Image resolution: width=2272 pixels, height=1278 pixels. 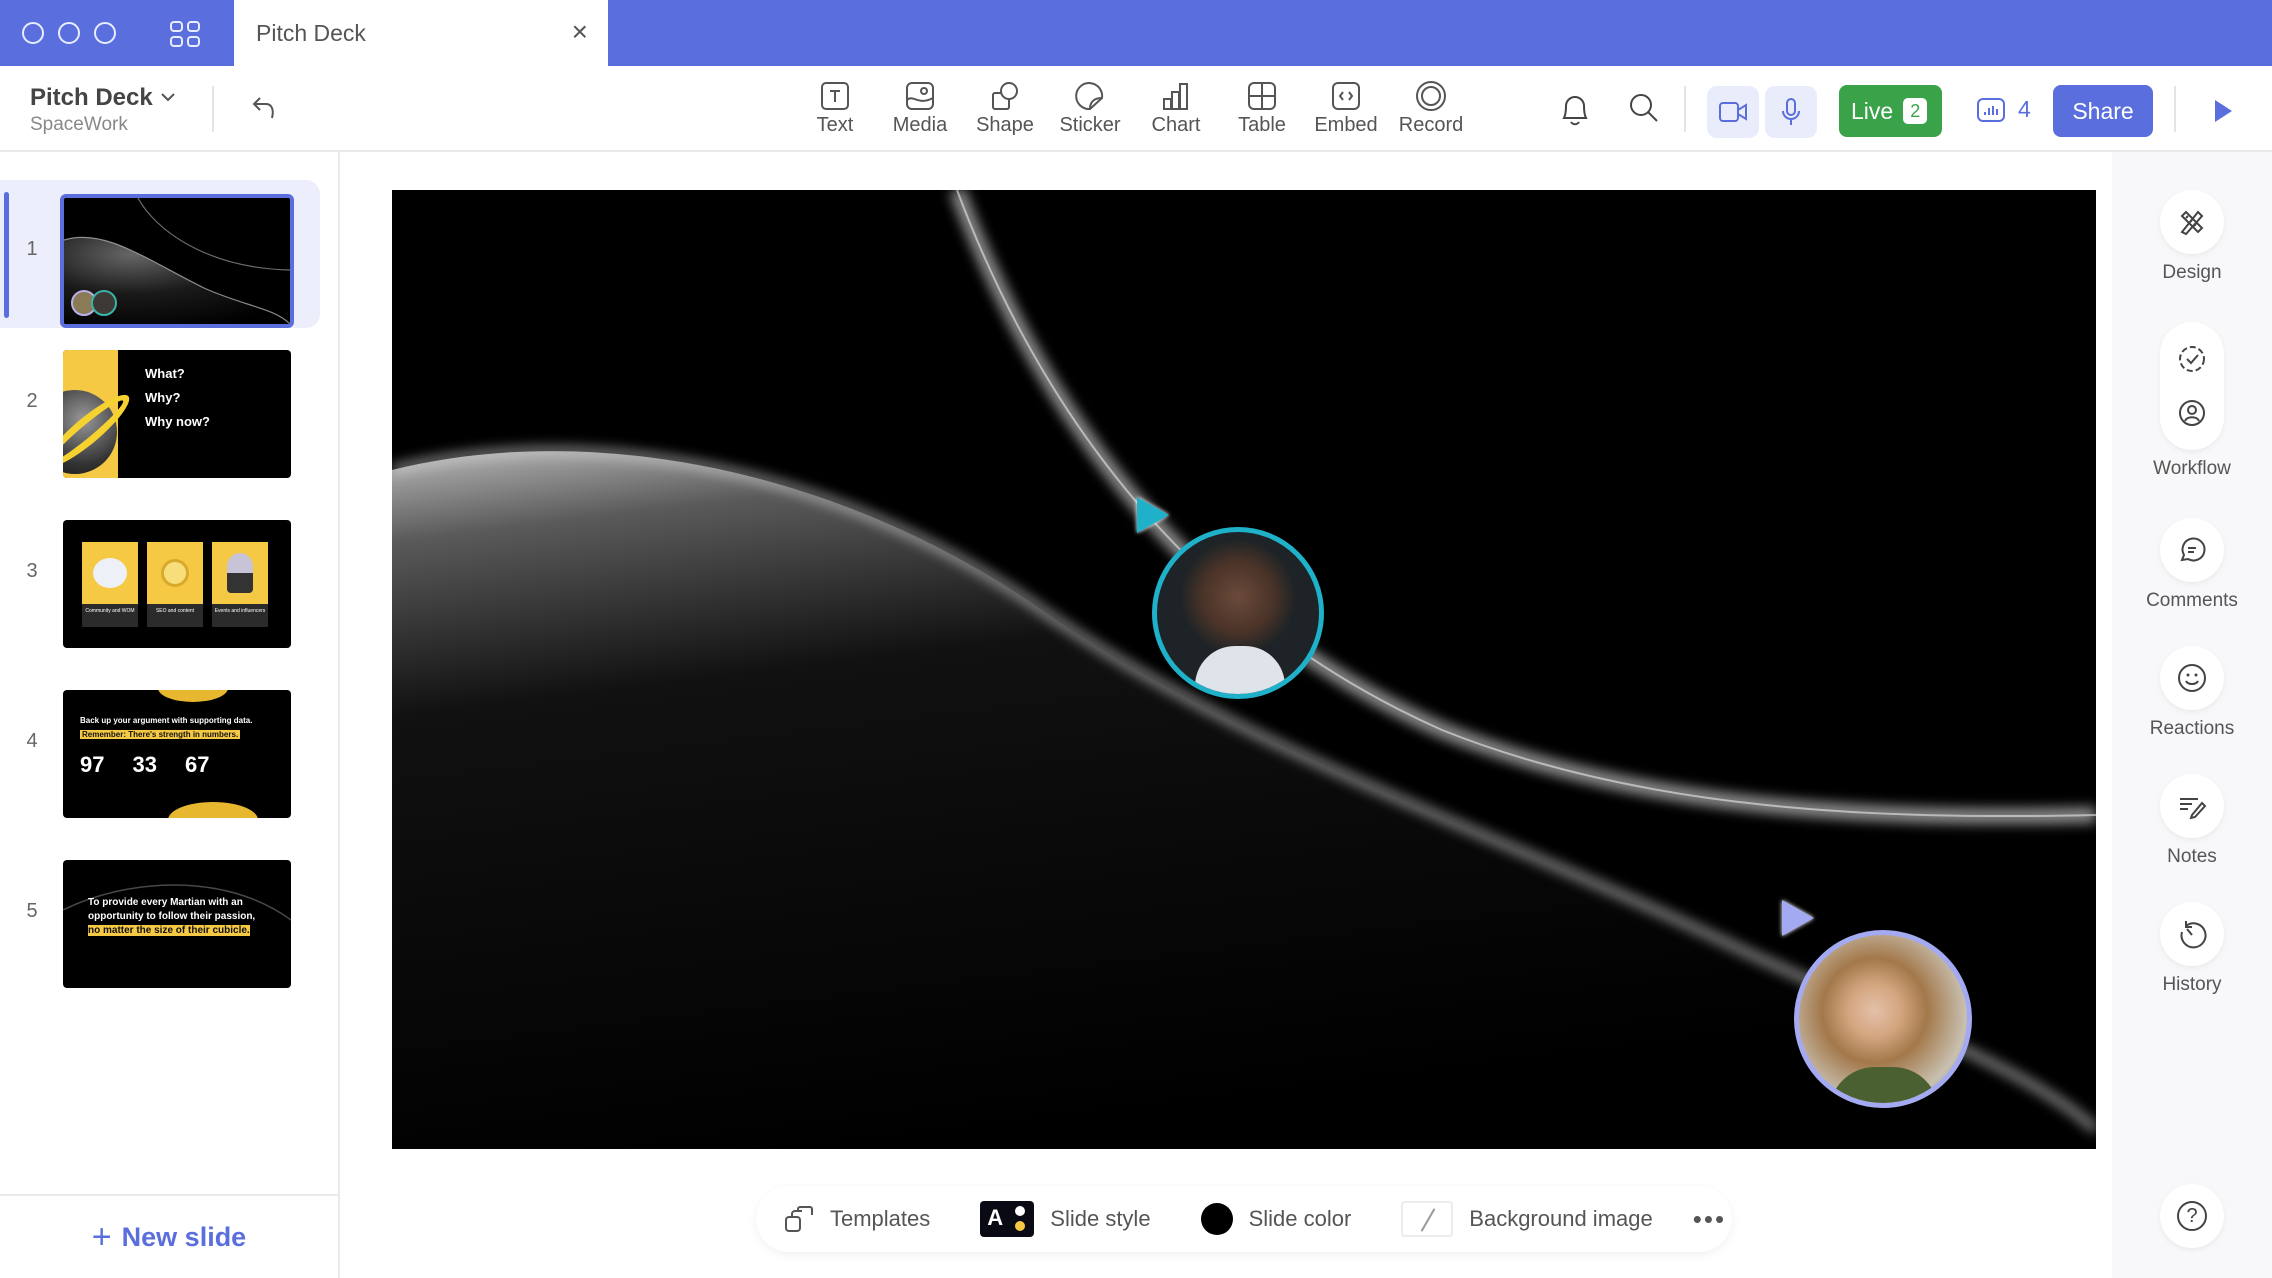 I want to click on slide-color-button: Slide color, so click(x=1276, y=1219).